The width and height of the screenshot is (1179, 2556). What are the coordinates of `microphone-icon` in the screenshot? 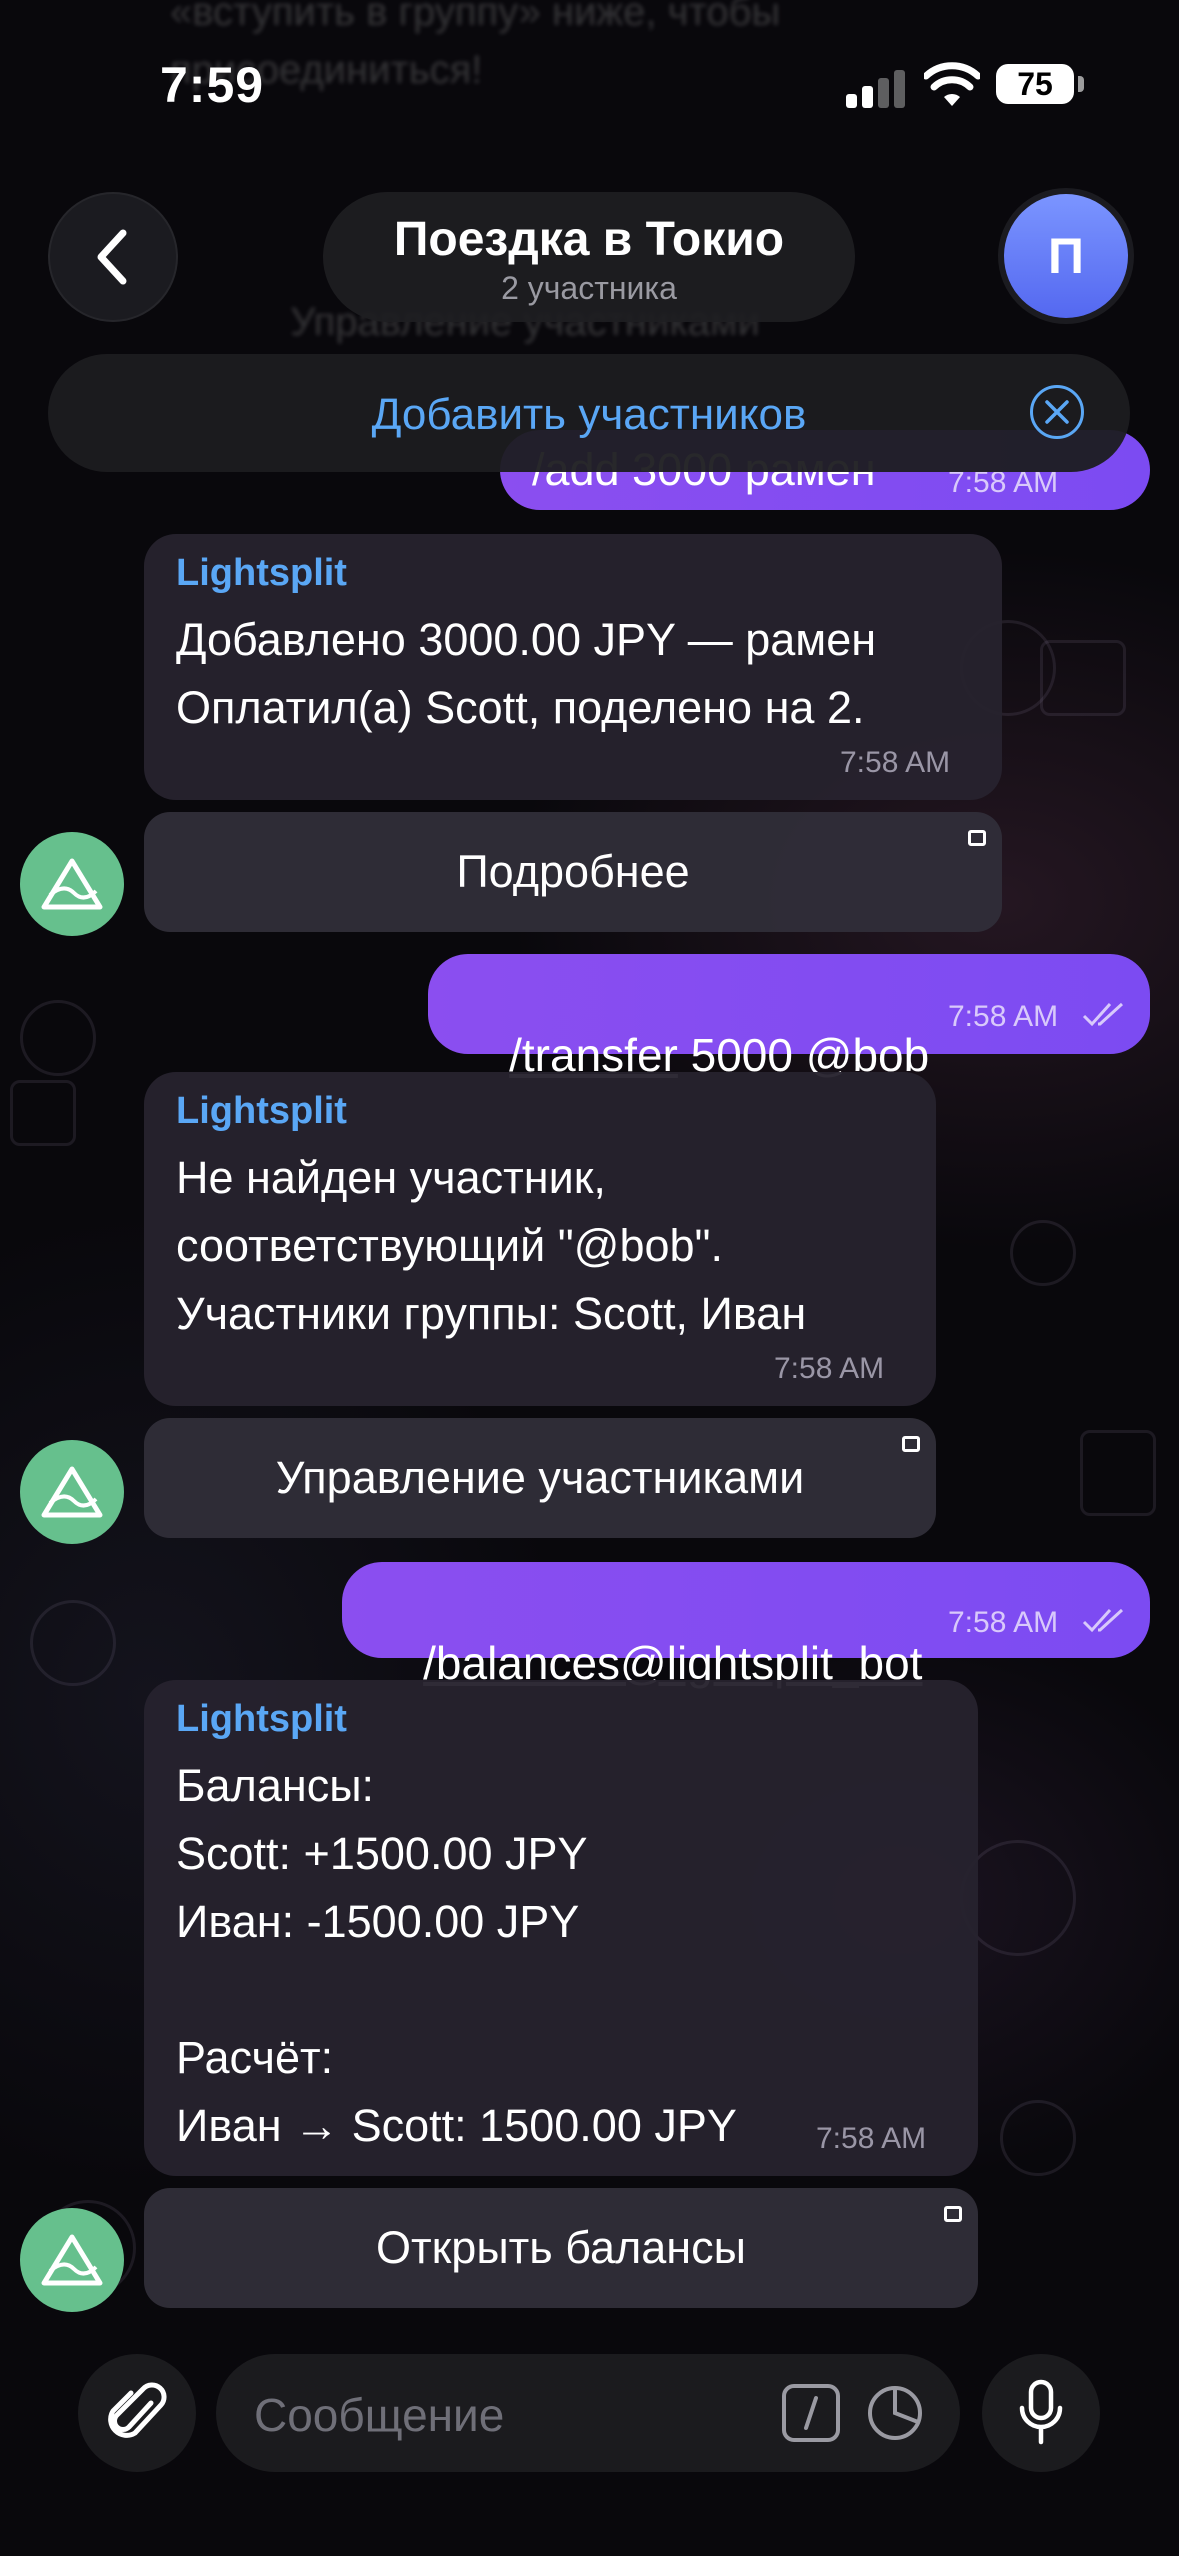 It's located at (1041, 2412).